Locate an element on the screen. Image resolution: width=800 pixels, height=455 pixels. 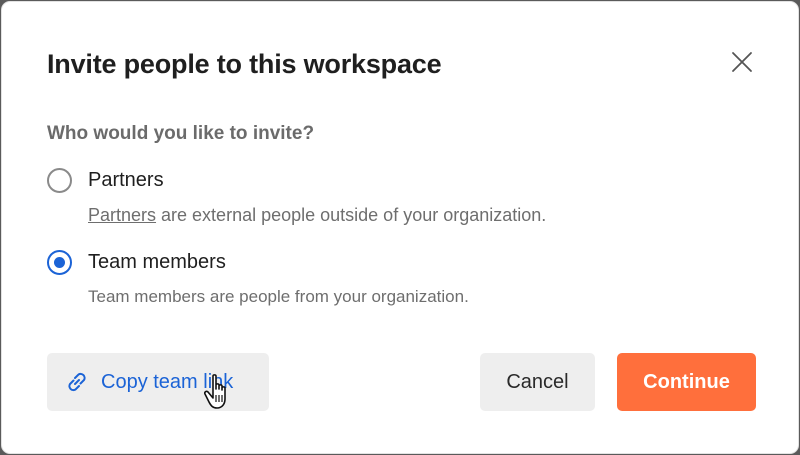
copy-team-link-label: Copy team link is located at coordinates (167, 381).